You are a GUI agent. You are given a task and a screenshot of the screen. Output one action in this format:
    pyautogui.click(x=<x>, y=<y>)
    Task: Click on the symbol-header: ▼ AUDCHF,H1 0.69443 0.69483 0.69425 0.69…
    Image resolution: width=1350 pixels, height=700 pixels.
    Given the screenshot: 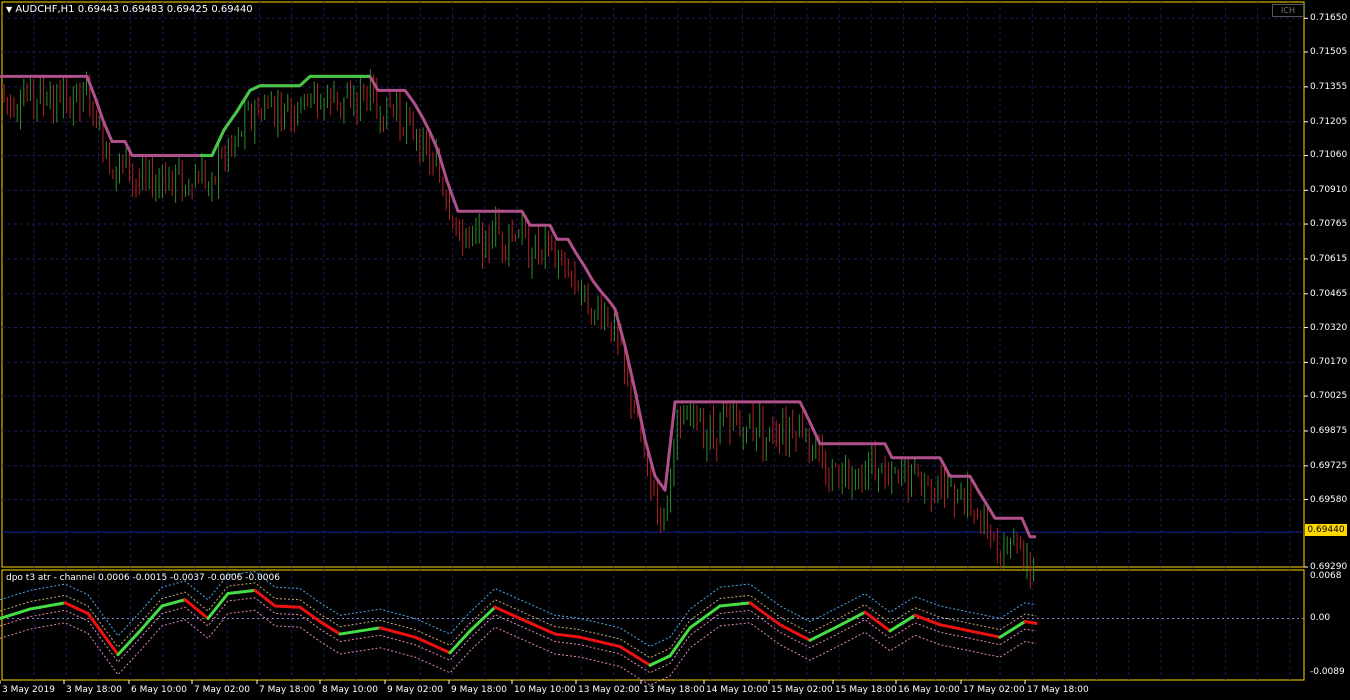 What is the action you would take?
    pyautogui.click(x=129, y=10)
    